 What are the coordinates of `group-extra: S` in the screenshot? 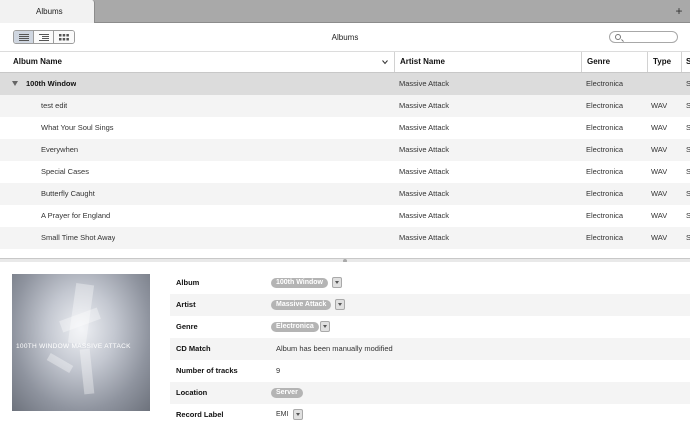 It's located at (688, 83).